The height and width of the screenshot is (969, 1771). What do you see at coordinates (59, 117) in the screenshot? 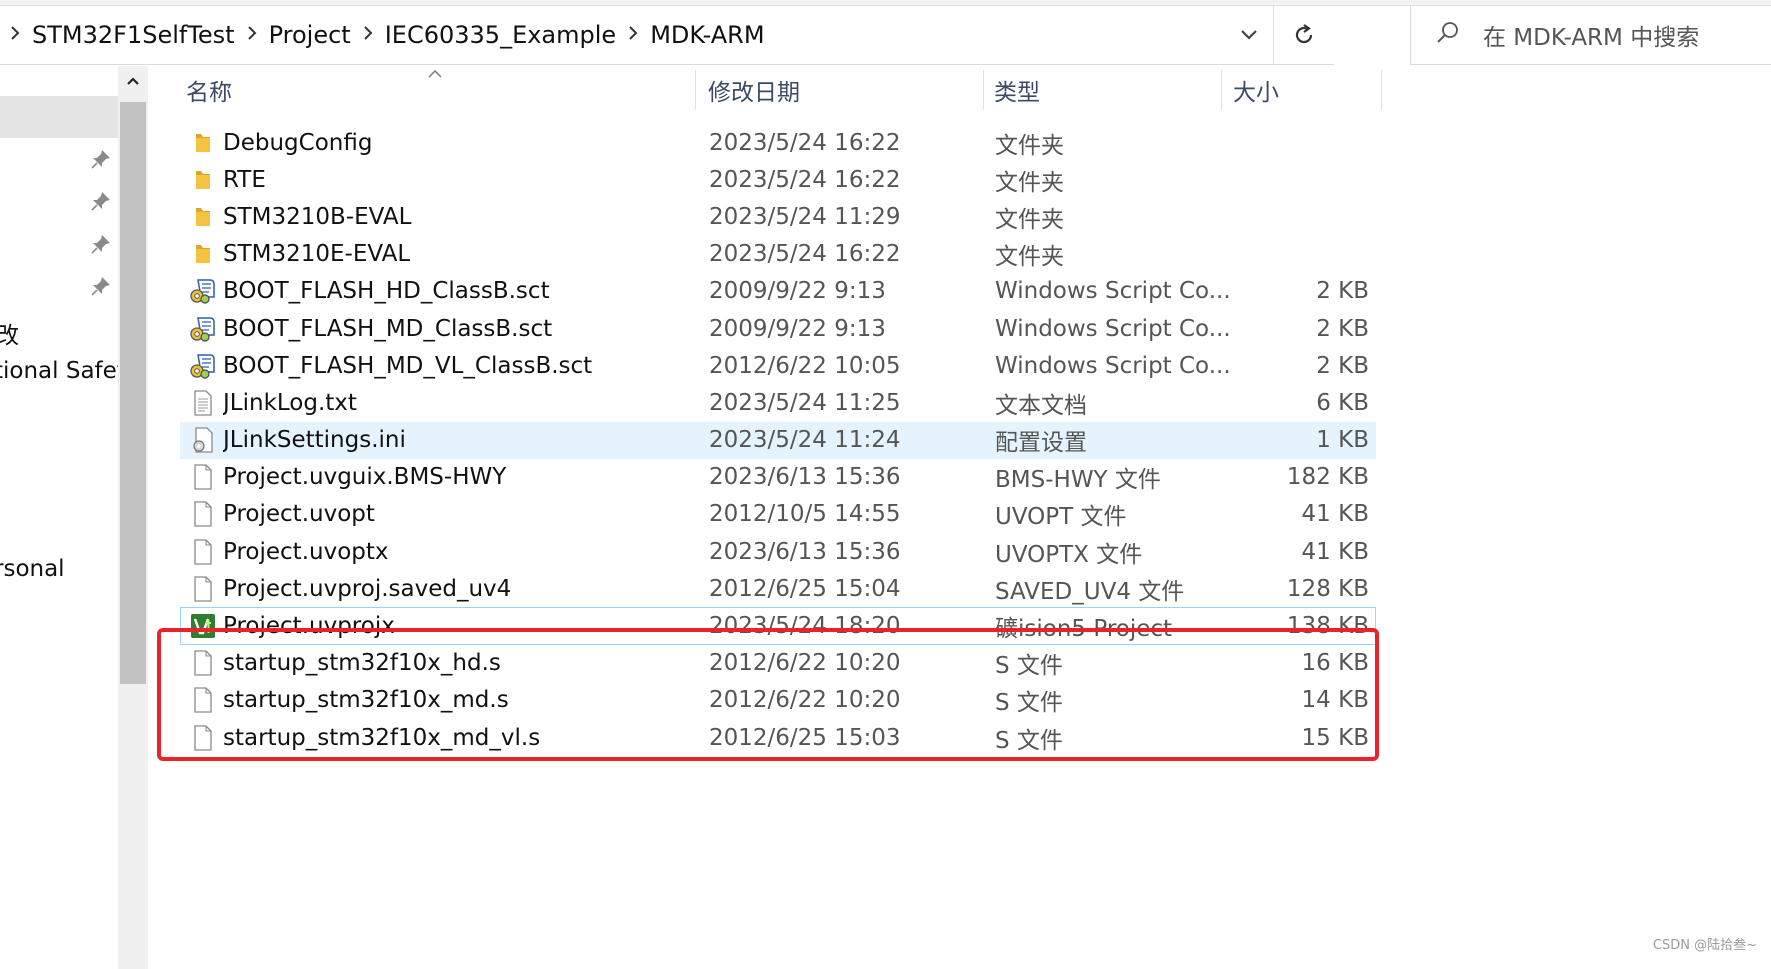
I see `nav-item-selected` at bounding box center [59, 117].